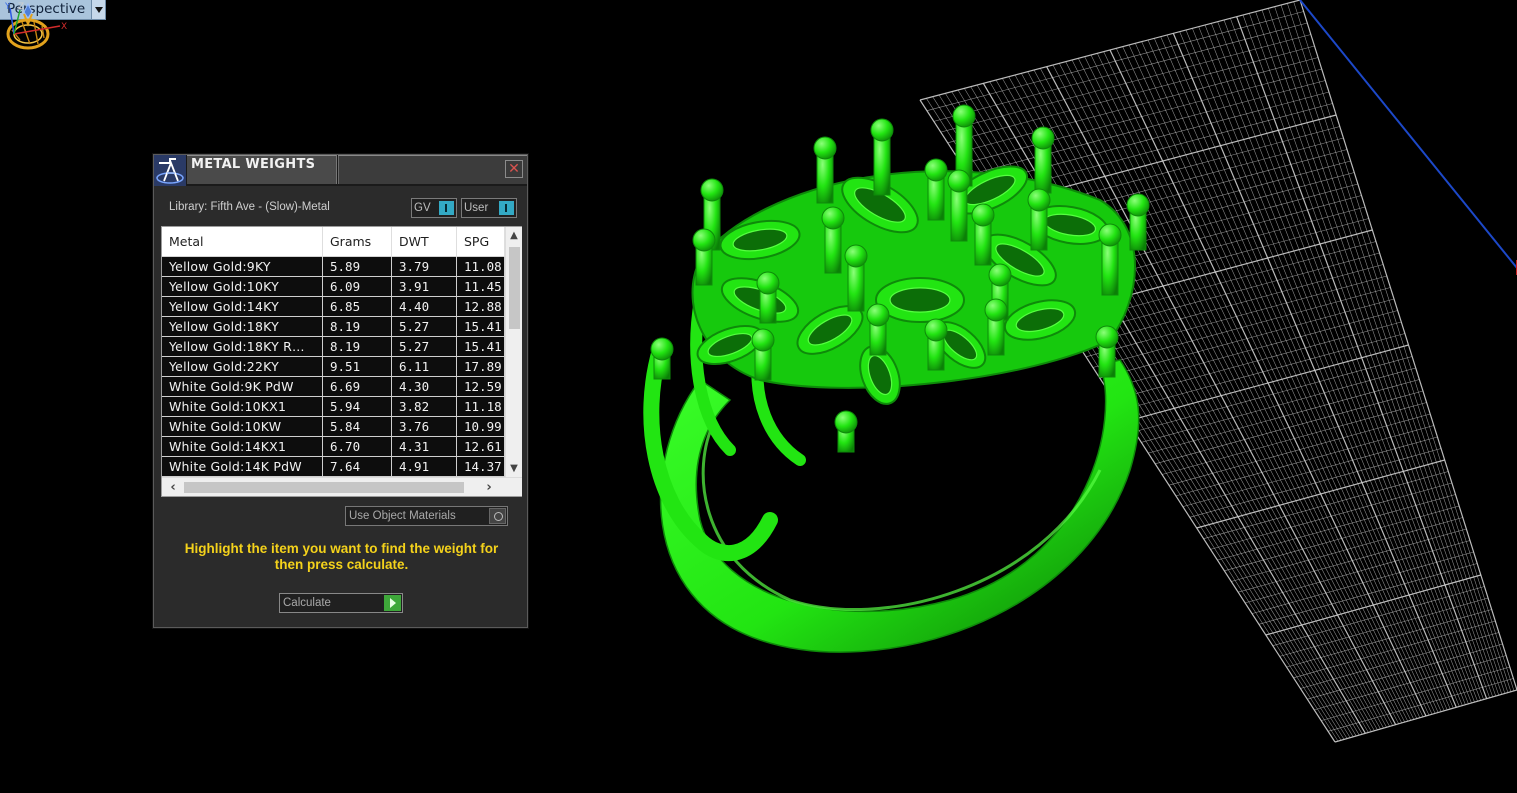 This screenshot has width=1517, height=793. I want to click on axis-z-label: Z, so click(21, 7).